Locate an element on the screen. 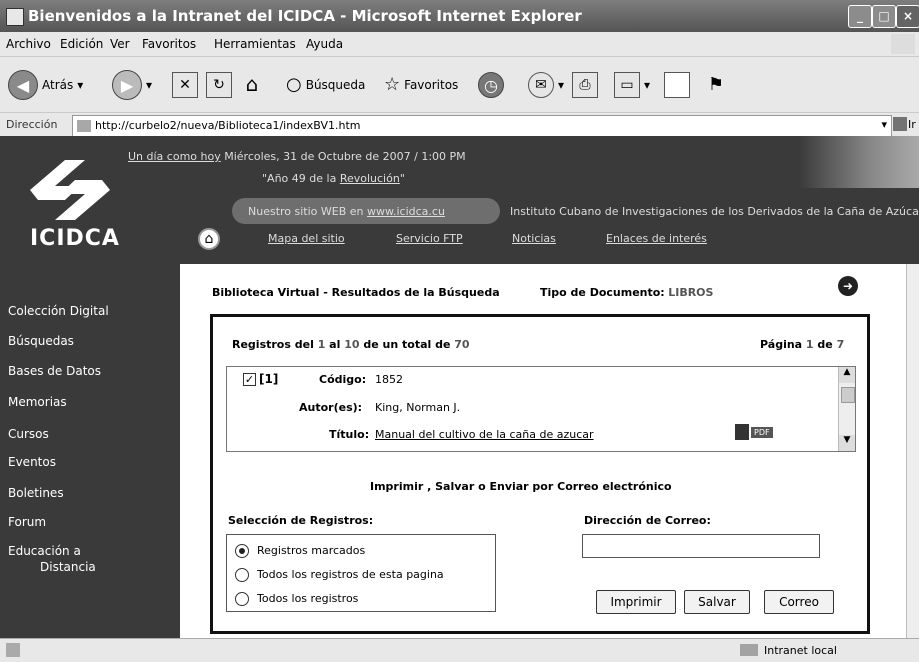 The height and width of the screenshot is (662, 919). search-icon: ○ is located at coordinates (294, 84).